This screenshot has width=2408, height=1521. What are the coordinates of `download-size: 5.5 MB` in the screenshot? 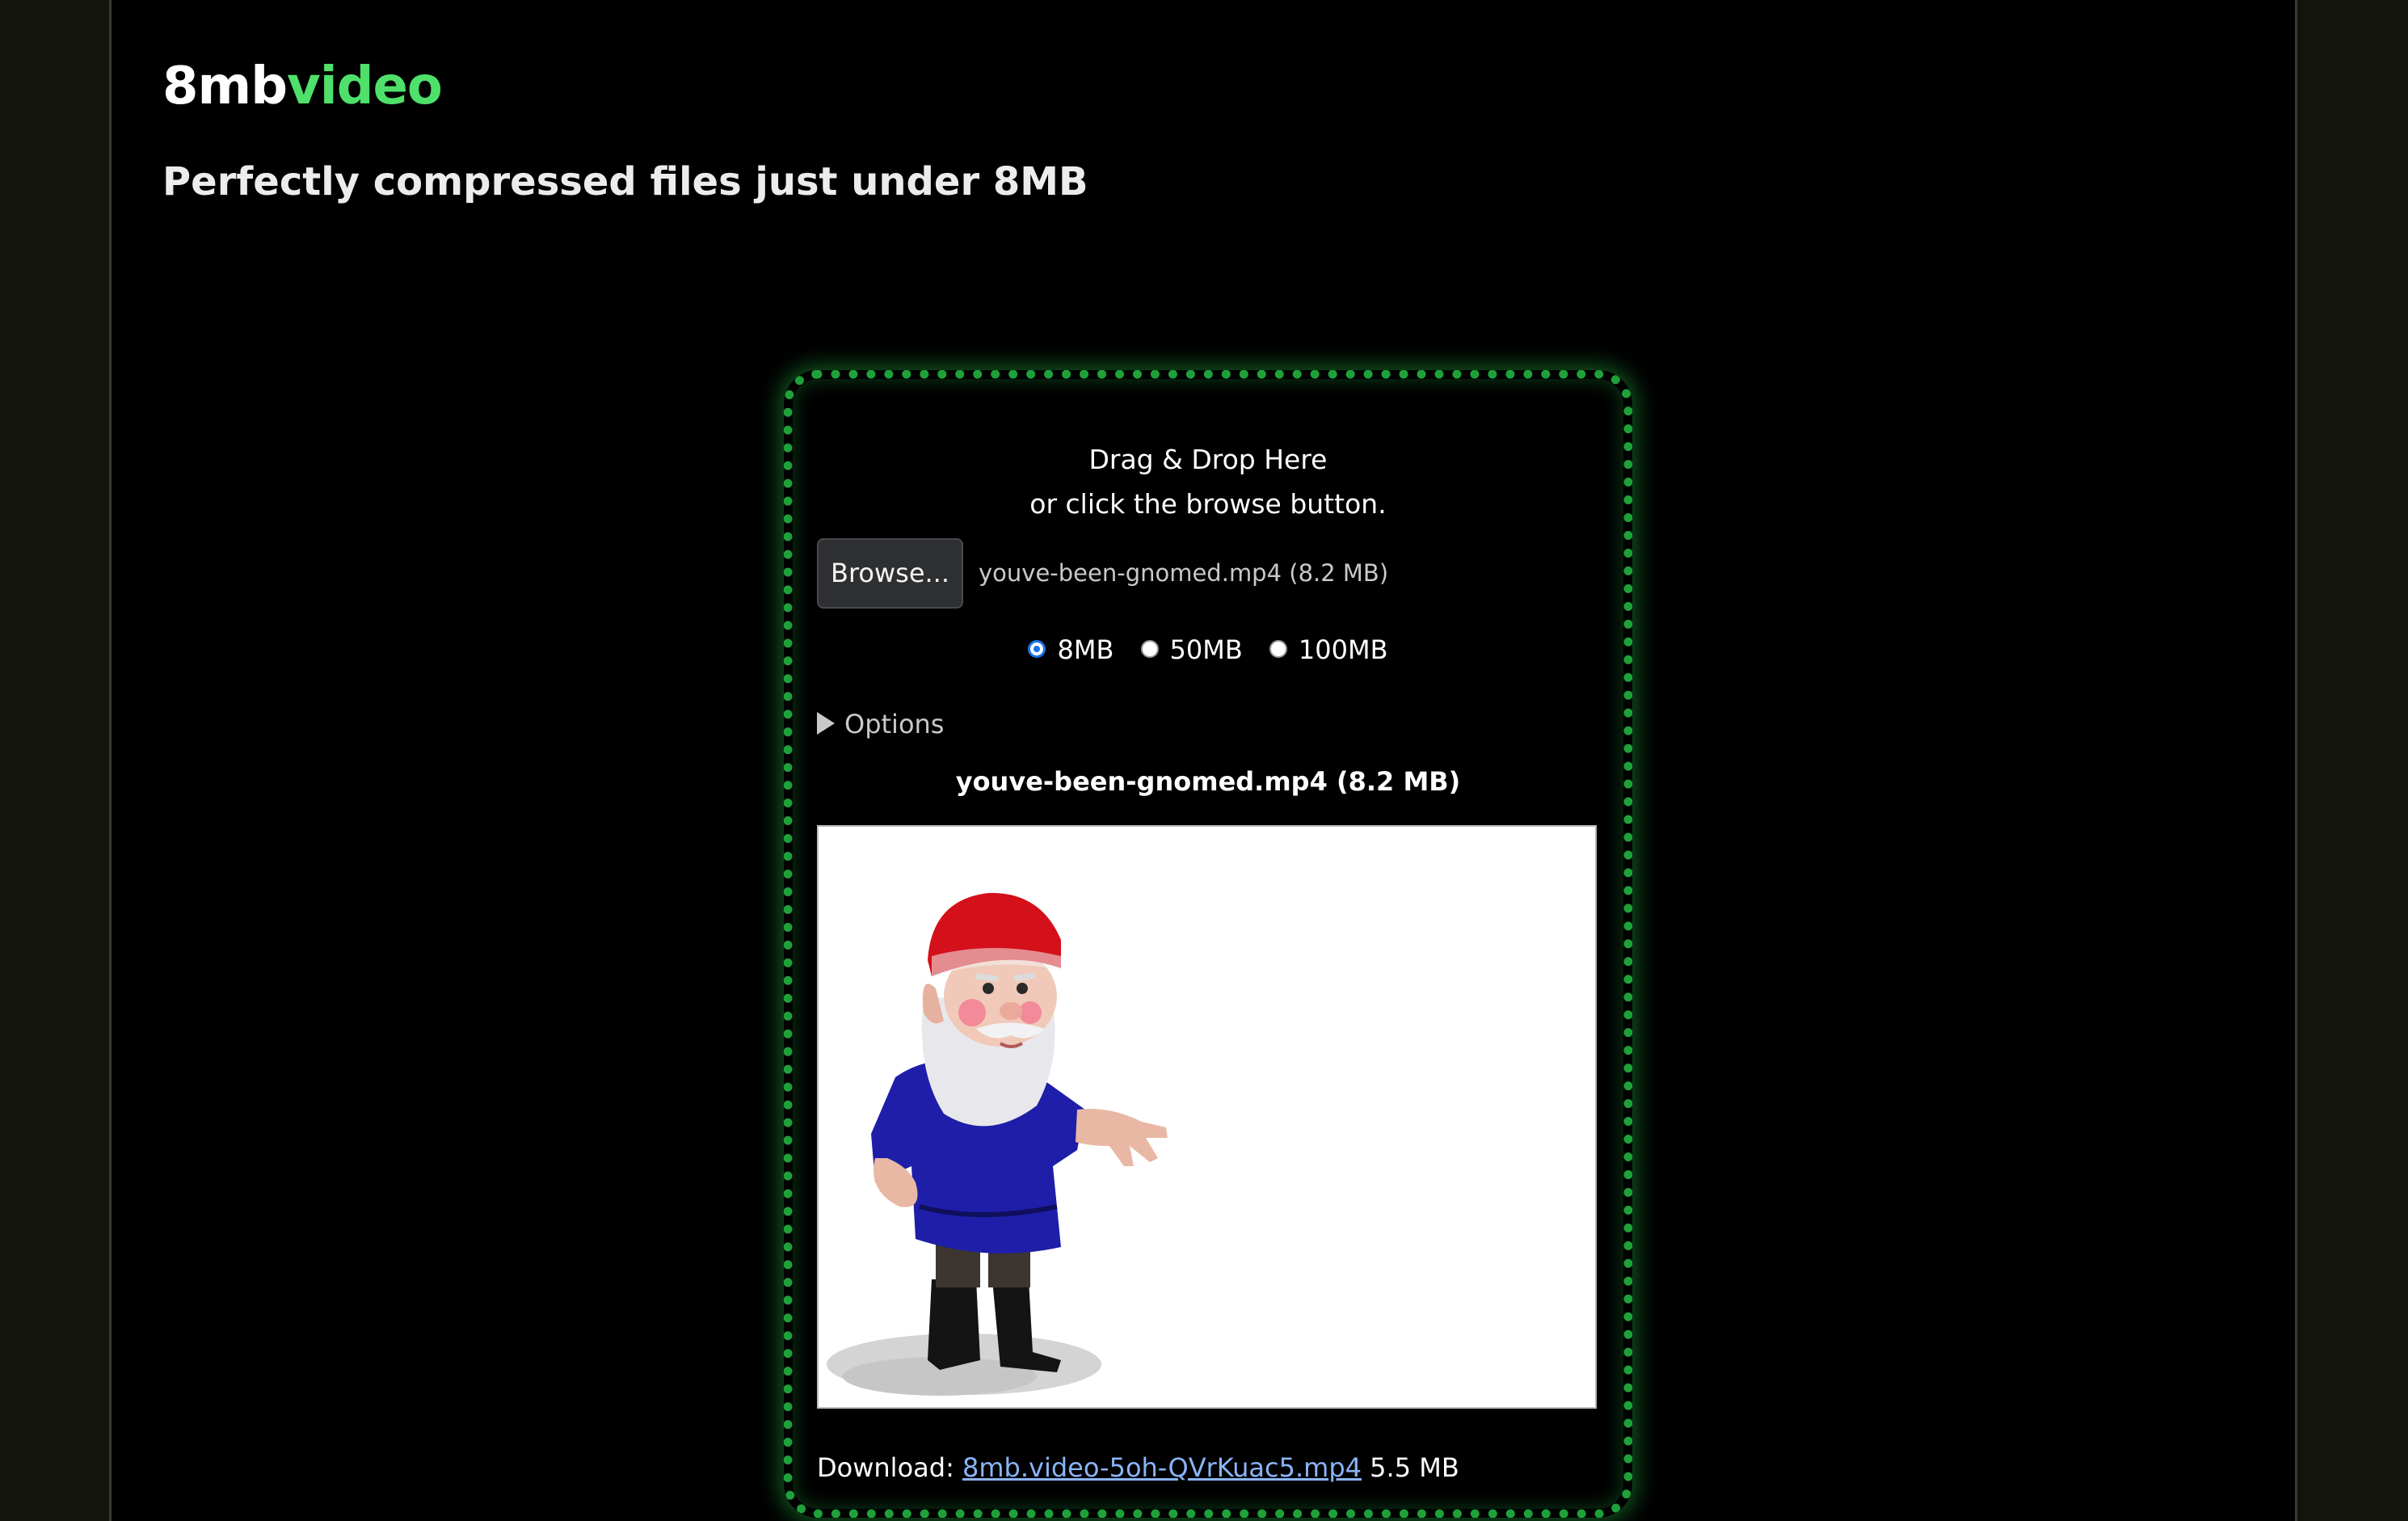 It's located at (1414, 1468).